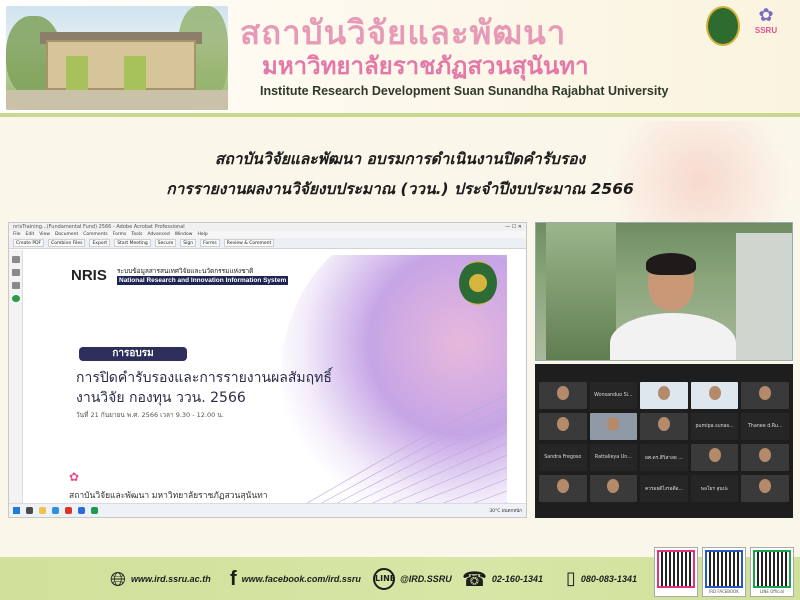 Image resolution: width=800 pixels, height=600 pixels. I want to click on speaker-body, so click(673, 336).